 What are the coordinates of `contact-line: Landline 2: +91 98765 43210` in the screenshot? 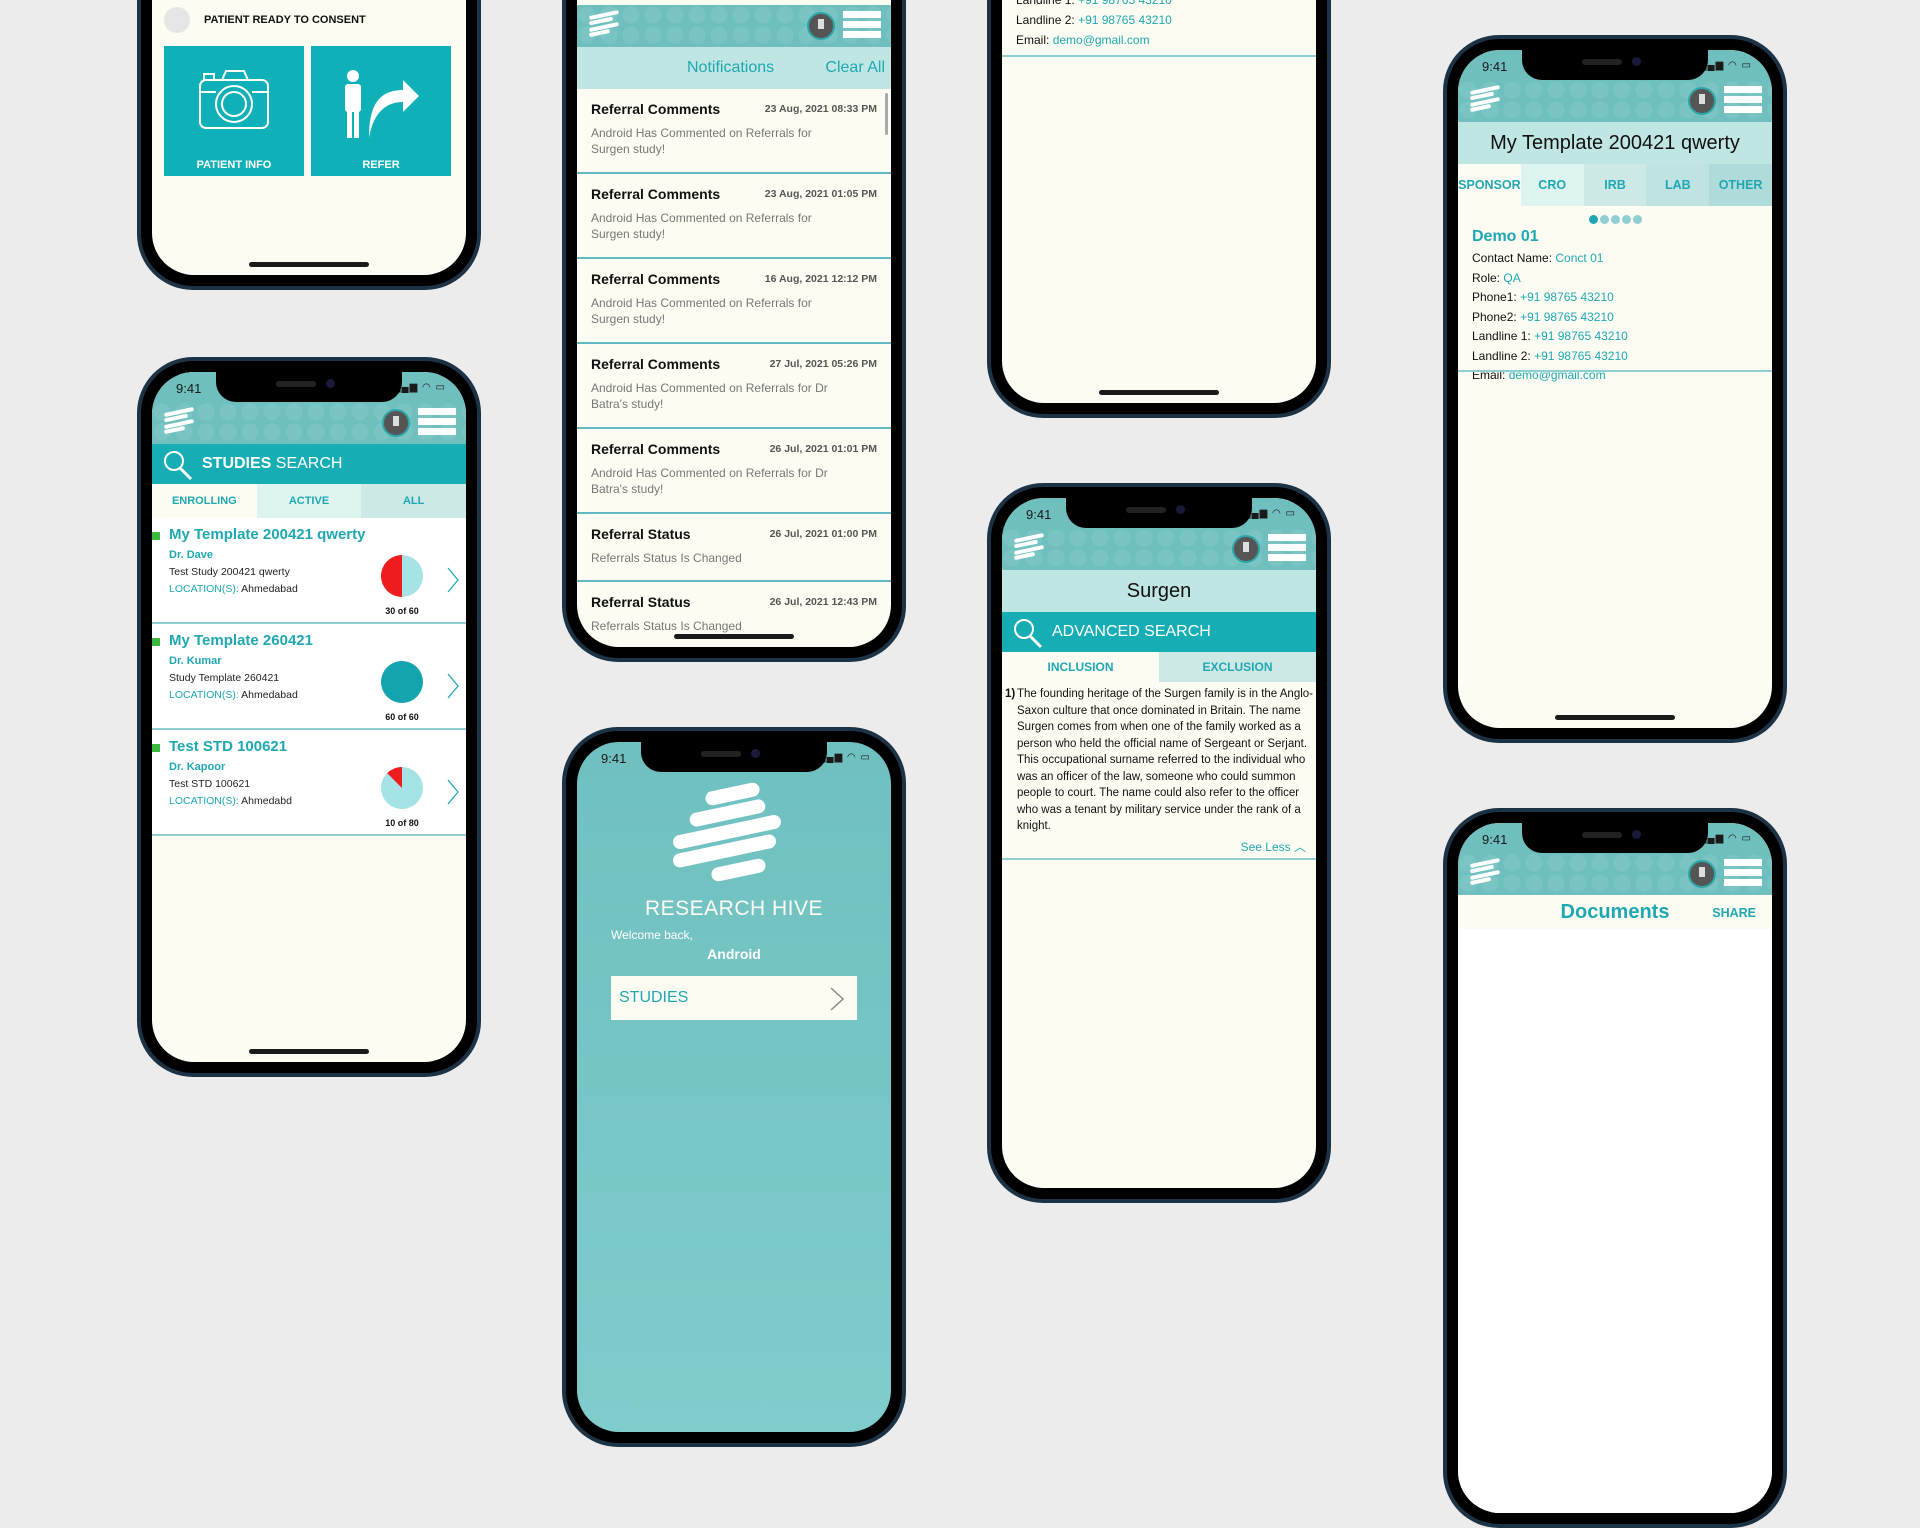 It's located at (1550, 356).